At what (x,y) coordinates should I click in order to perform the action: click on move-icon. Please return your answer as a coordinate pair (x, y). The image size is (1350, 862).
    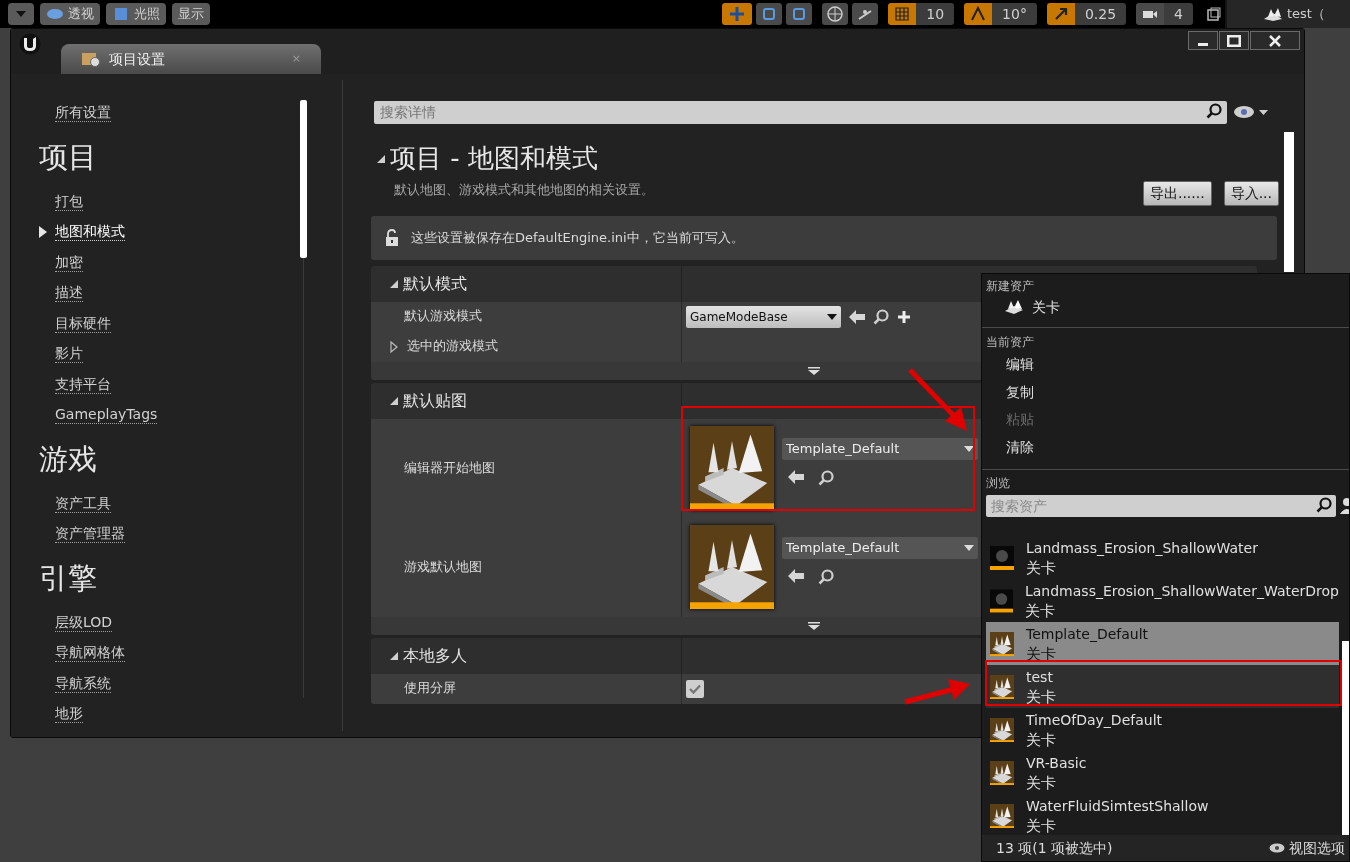
    Looking at the image, I should click on (737, 14).